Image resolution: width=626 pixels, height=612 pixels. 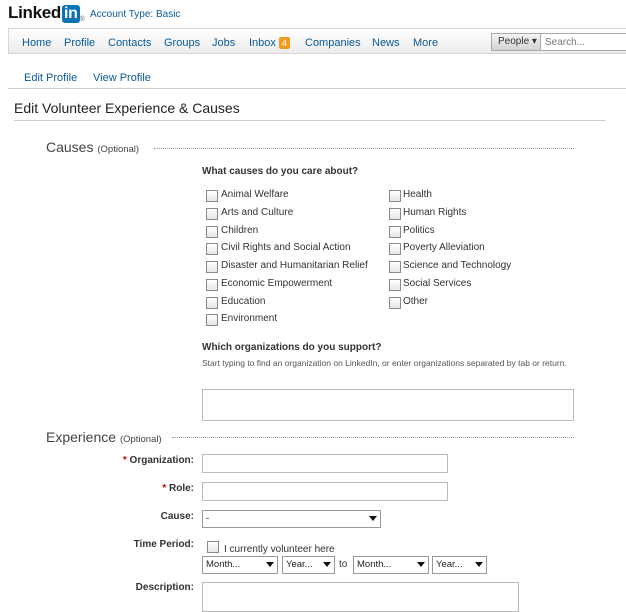 What do you see at coordinates (435, 212) in the screenshot?
I see `label-human-rights: Human Rights` at bounding box center [435, 212].